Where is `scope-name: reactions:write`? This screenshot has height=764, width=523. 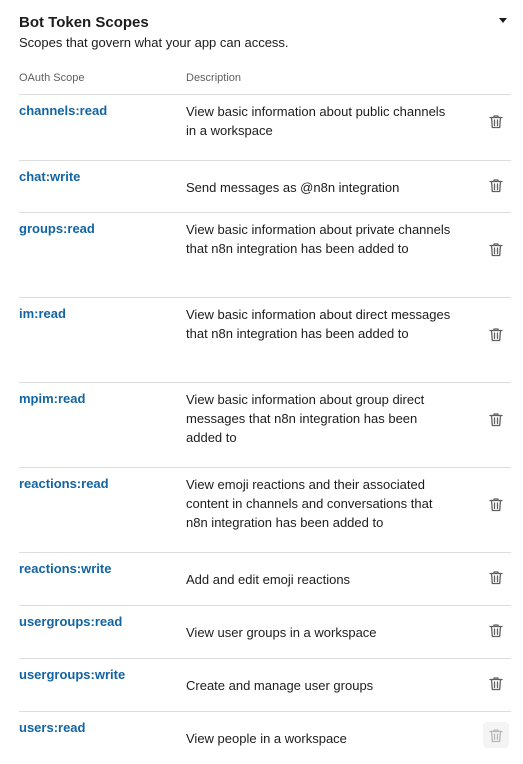
scope-name: reactions:write is located at coordinates (65, 569).